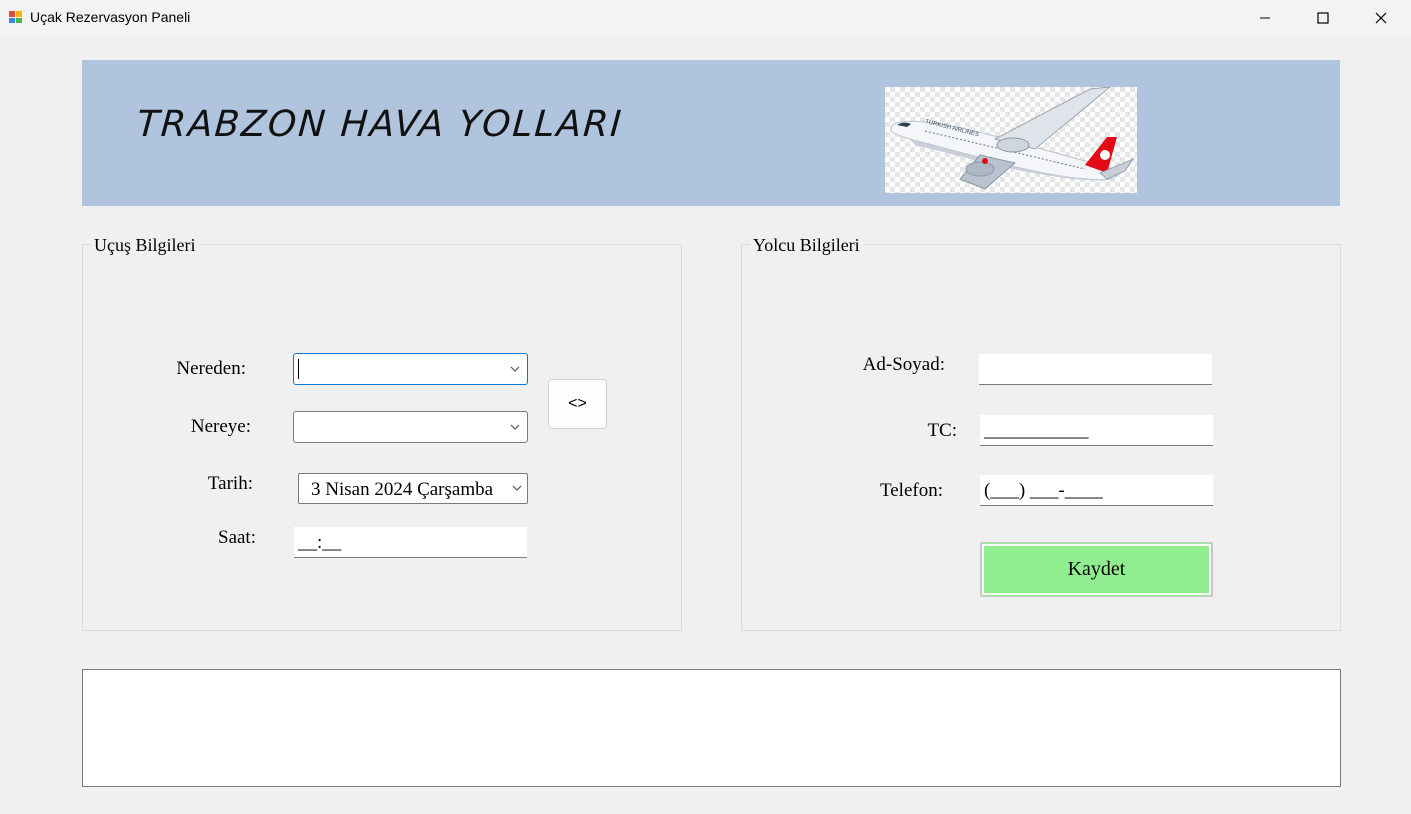  Describe the element at coordinates (705, 18) in the screenshot. I see `title-bar: Uçak Rezervasyon Paneli` at that location.